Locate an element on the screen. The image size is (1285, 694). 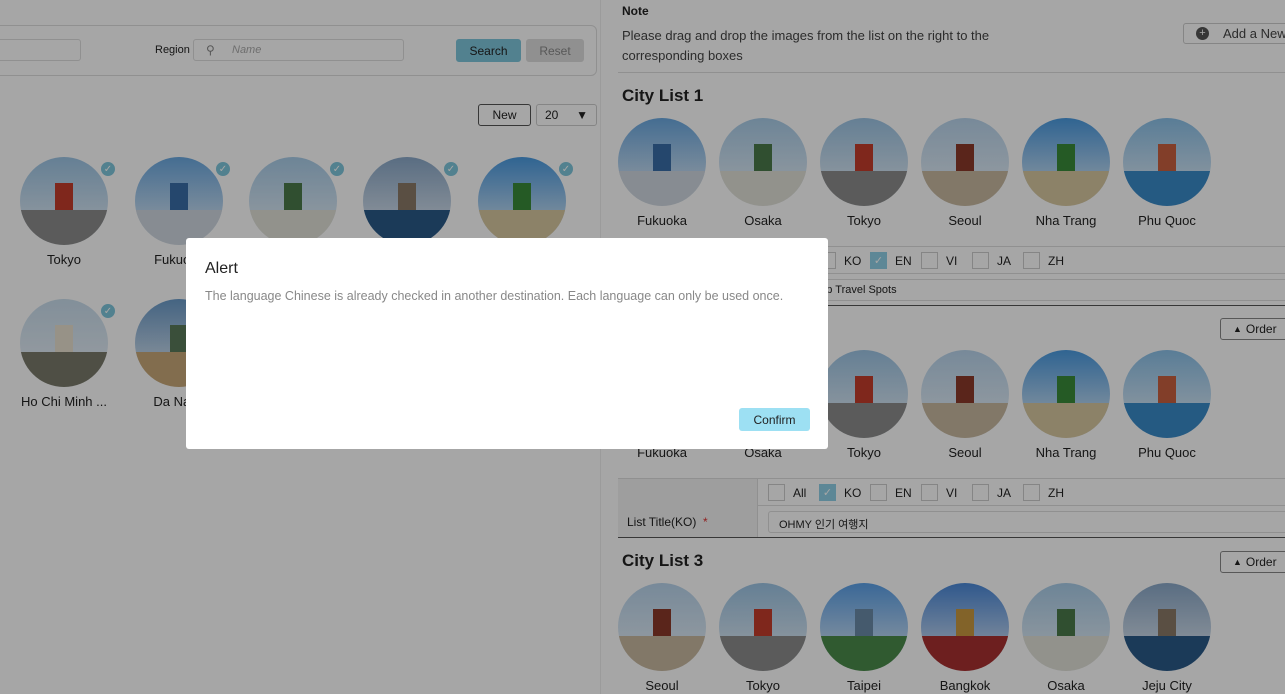
confirm-button: Confirm is located at coordinates (774, 419).